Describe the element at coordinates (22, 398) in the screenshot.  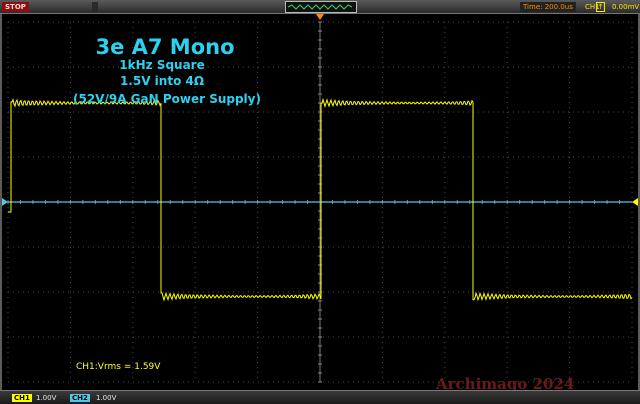
I see `ch1-label: CH1` at that location.